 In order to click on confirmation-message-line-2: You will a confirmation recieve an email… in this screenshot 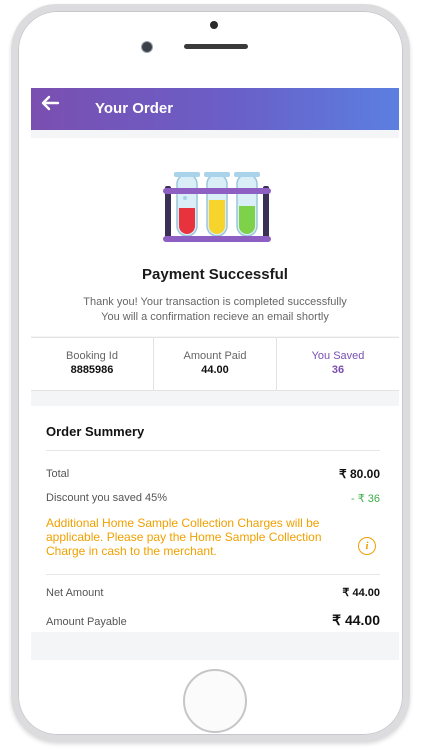, I will do `click(215, 317)`.